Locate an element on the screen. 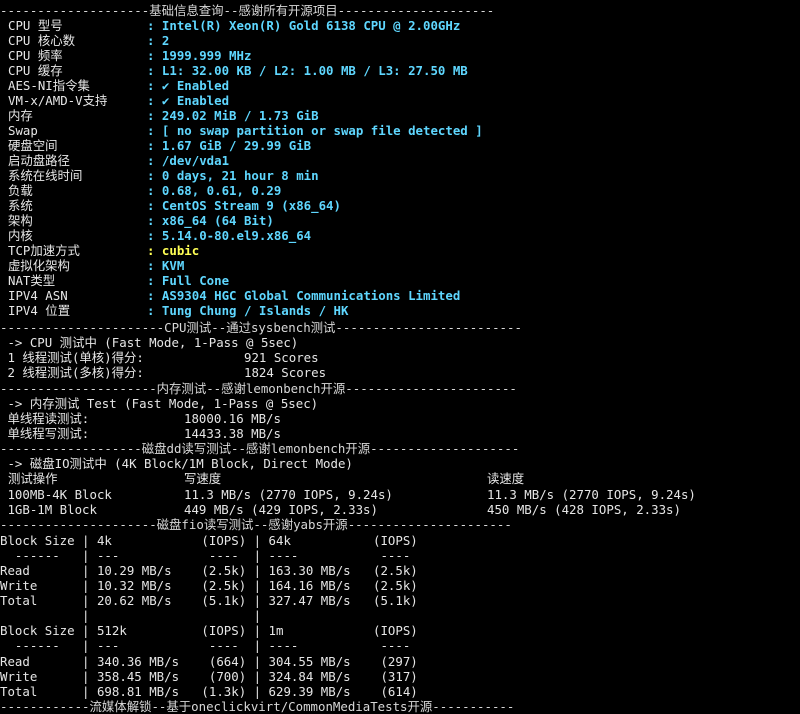  info-label: 系统 is located at coordinates (20, 205).